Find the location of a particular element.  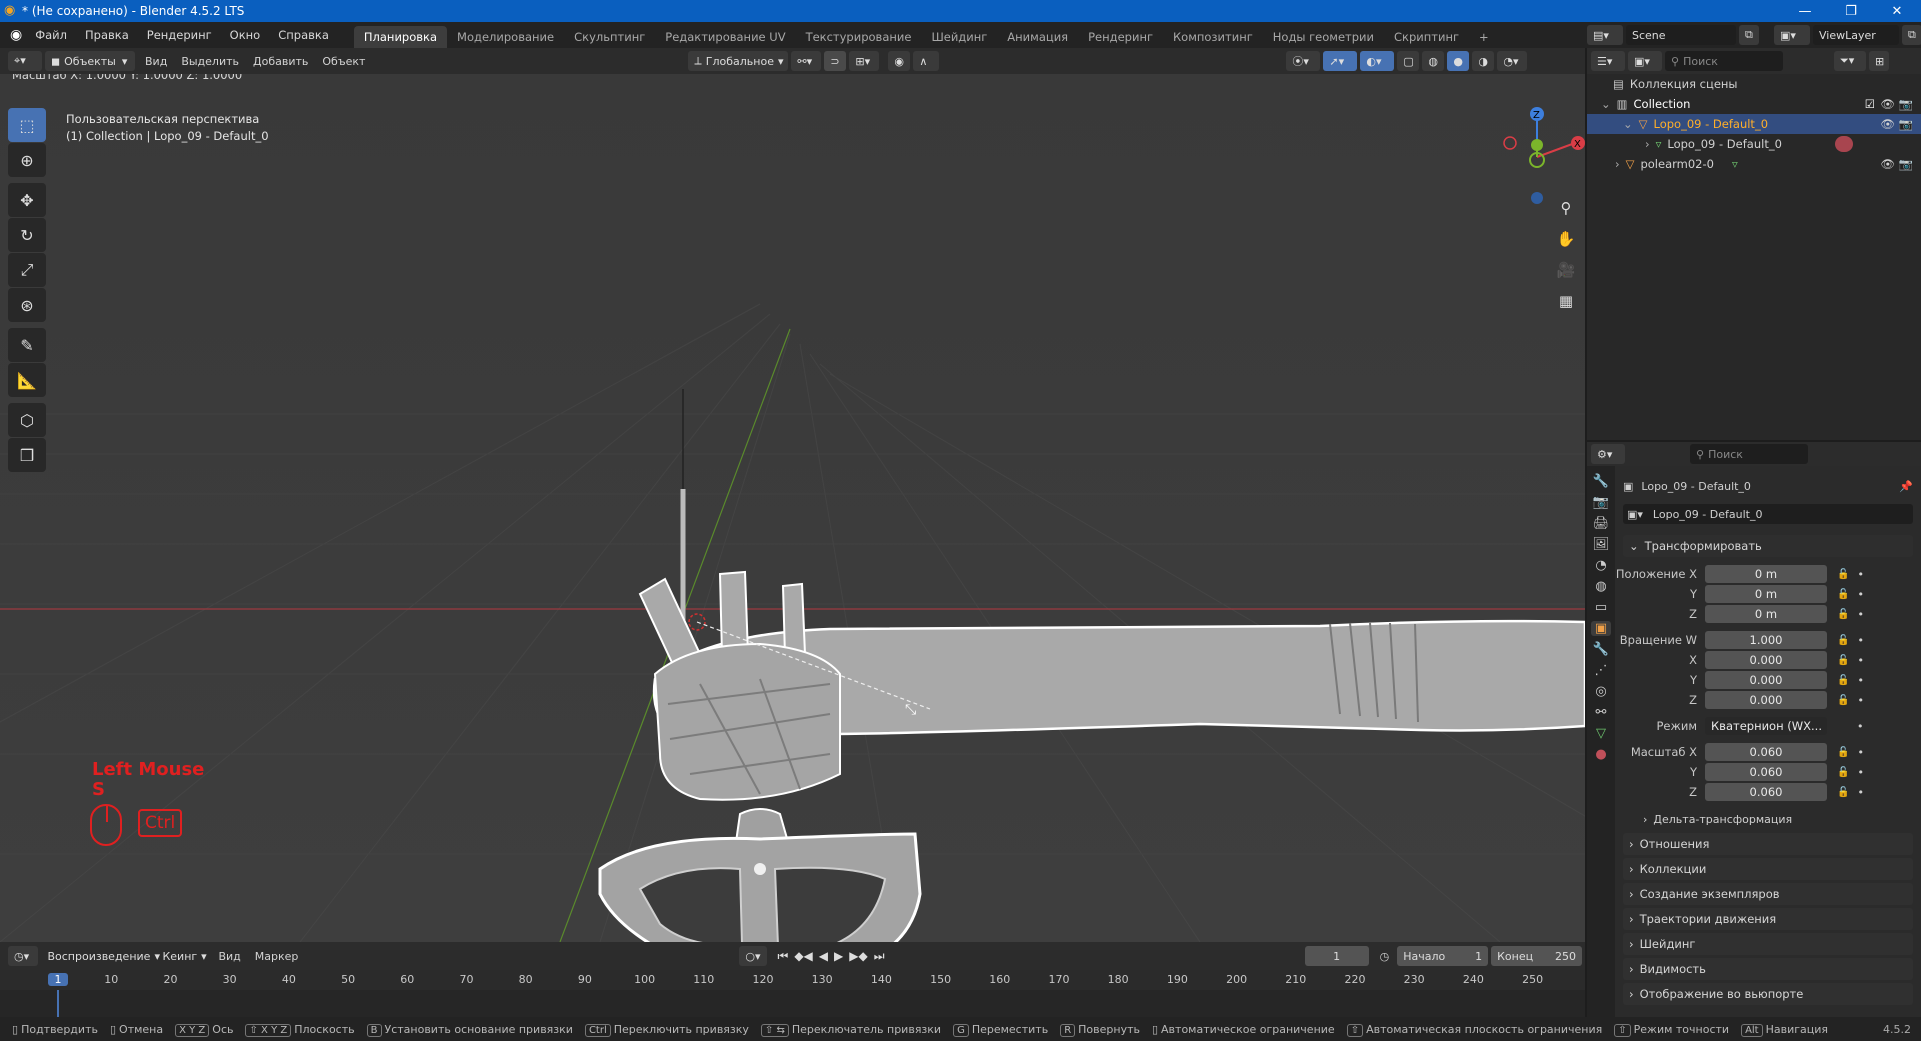

timeline-editor-type-icon: ◷▾ is located at coordinates (23, 956).